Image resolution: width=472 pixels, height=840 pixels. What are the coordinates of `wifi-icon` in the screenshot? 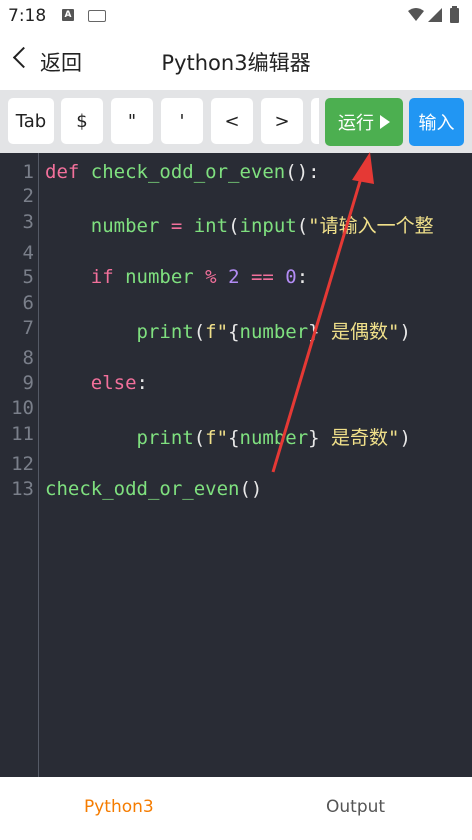 It's located at (416, 14).